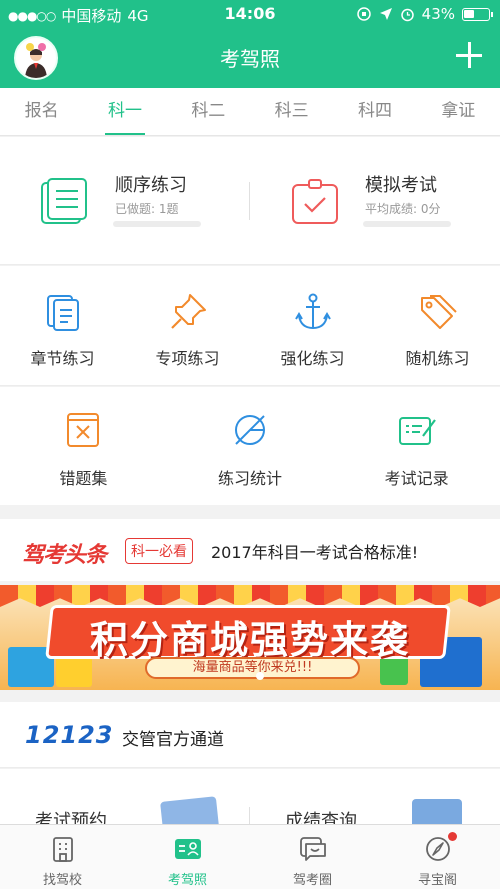 The height and width of the screenshot is (889, 500). Describe the element at coordinates (438, 14) in the screenshot. I see `battery-percent: 43%` at that location.